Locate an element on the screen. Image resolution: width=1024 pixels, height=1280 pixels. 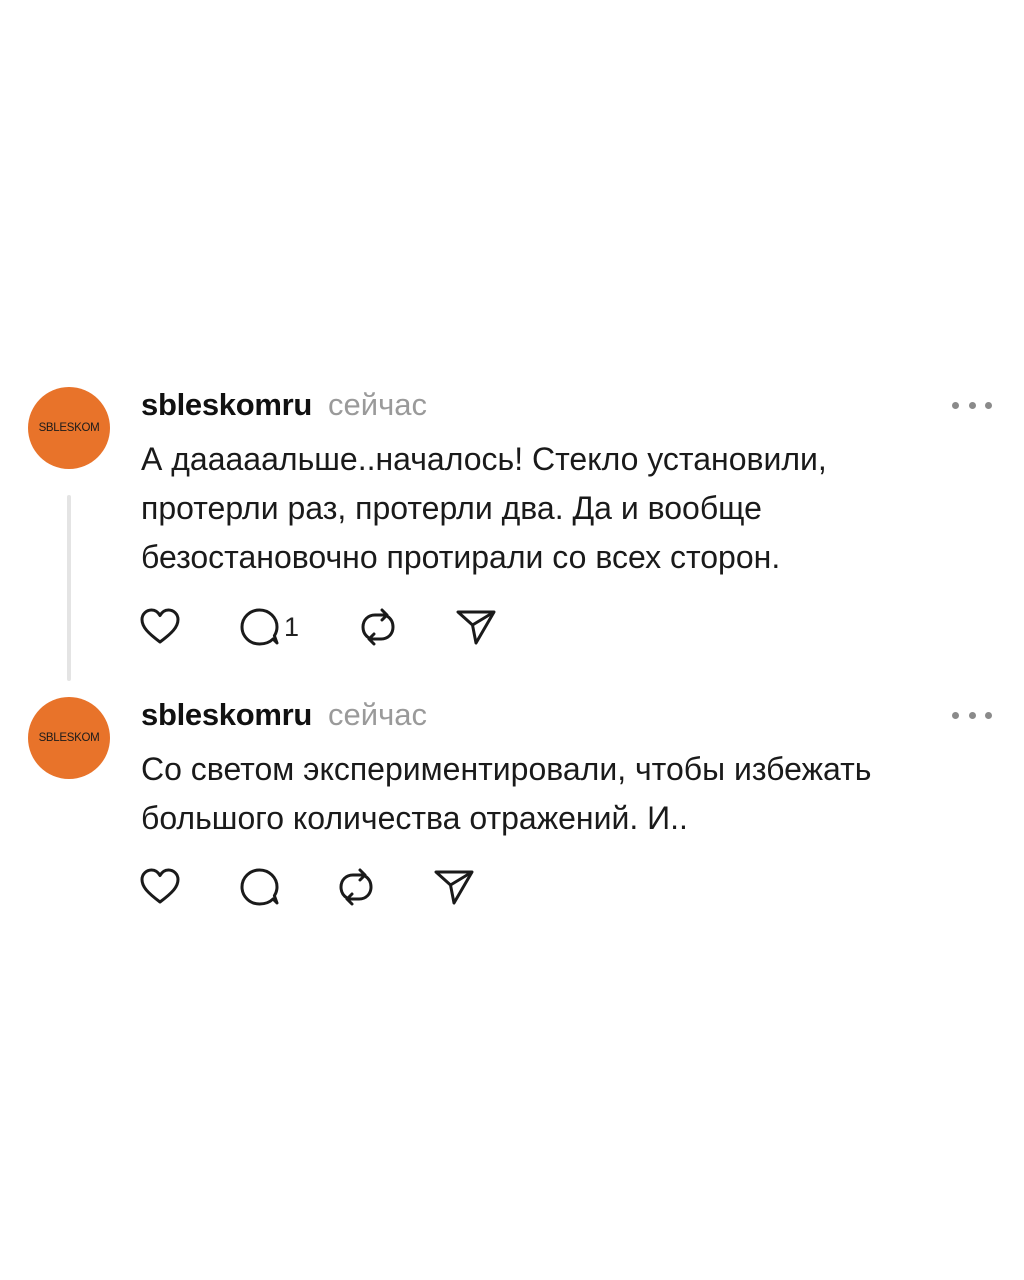
comment-button: 1 is located at coordinates (268, 627).